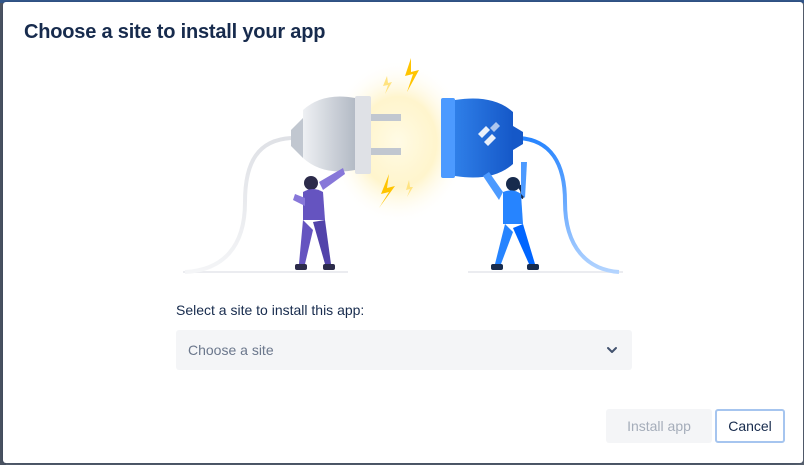 The width and height of the screenshot is (804, 465). What do you see at coordinates (404, 350) in the screenshot?
I see `site-picker-select: Choose a site` at bounding box center [404, 350].